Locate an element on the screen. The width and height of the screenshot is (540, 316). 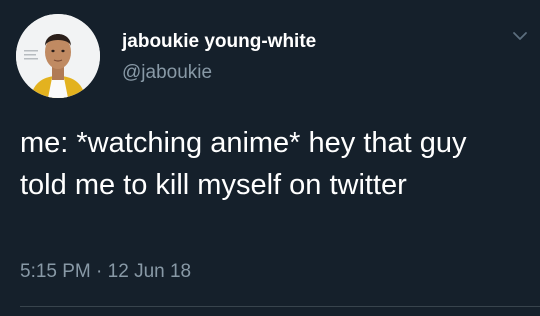
tweet-time: 5:15 PM is located at coordinates (55, 271).